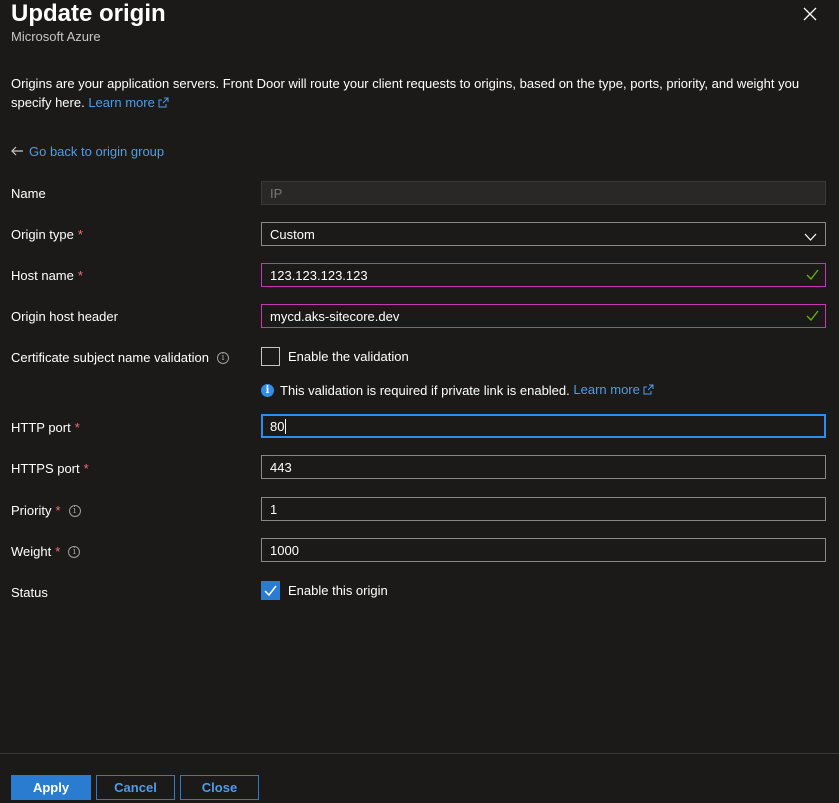 The height and width of the screenshot is (803, 839). I want to click on cancel-button: Cancel, so click(135, 787).